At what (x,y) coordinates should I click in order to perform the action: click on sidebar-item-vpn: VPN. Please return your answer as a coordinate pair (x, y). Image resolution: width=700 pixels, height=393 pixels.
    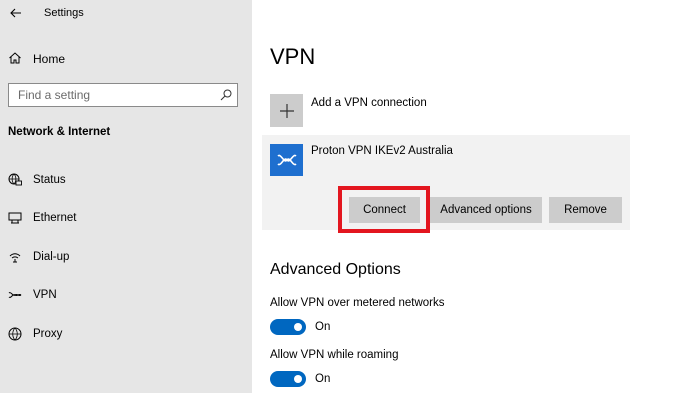
    Looking at the image, I should click on (126, 295).